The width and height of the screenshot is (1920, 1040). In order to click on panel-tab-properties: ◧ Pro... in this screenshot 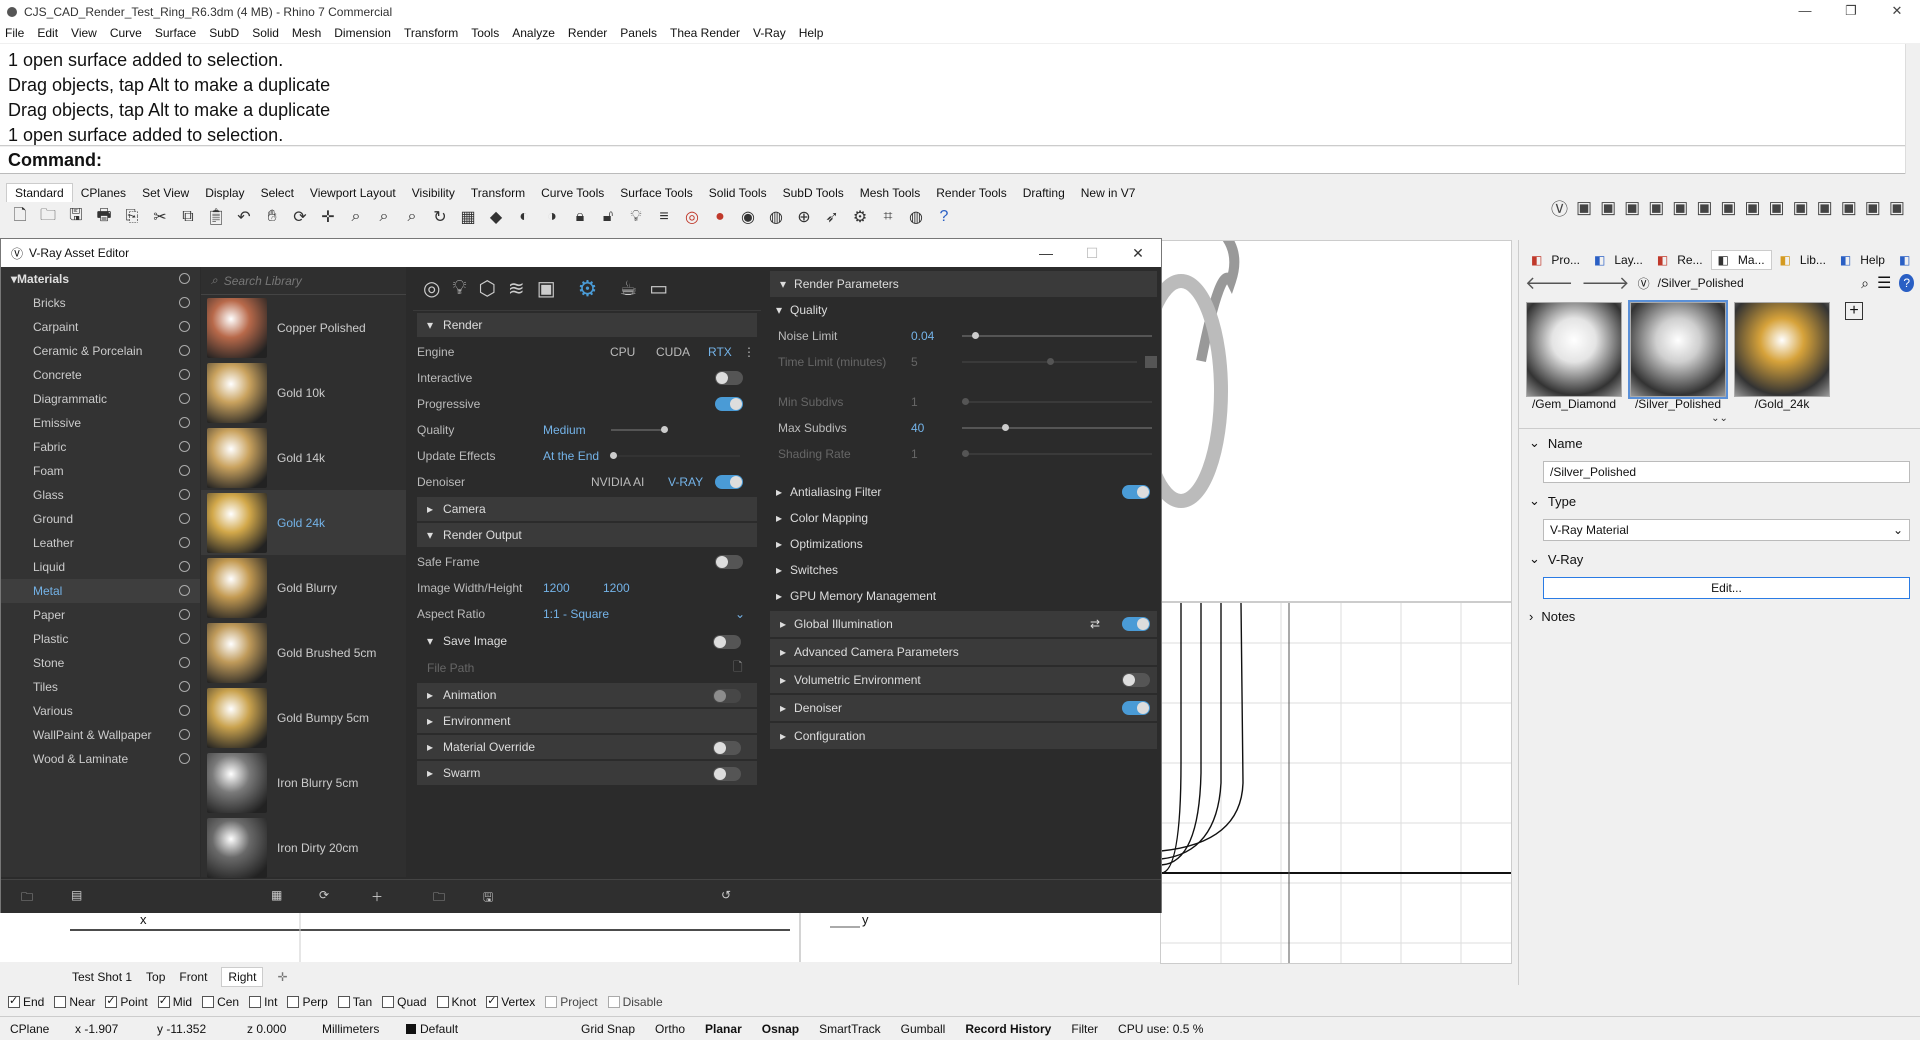, I will do `click(1555, 260)`.